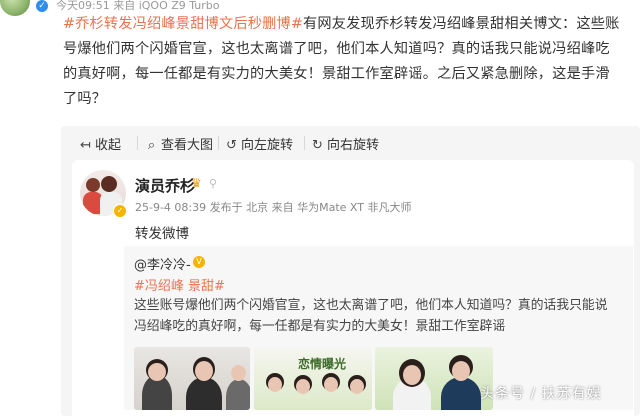 The image size is (640, 420). I want to click on thumbnail-image-2: 恋情曝光, so click(313, 378).